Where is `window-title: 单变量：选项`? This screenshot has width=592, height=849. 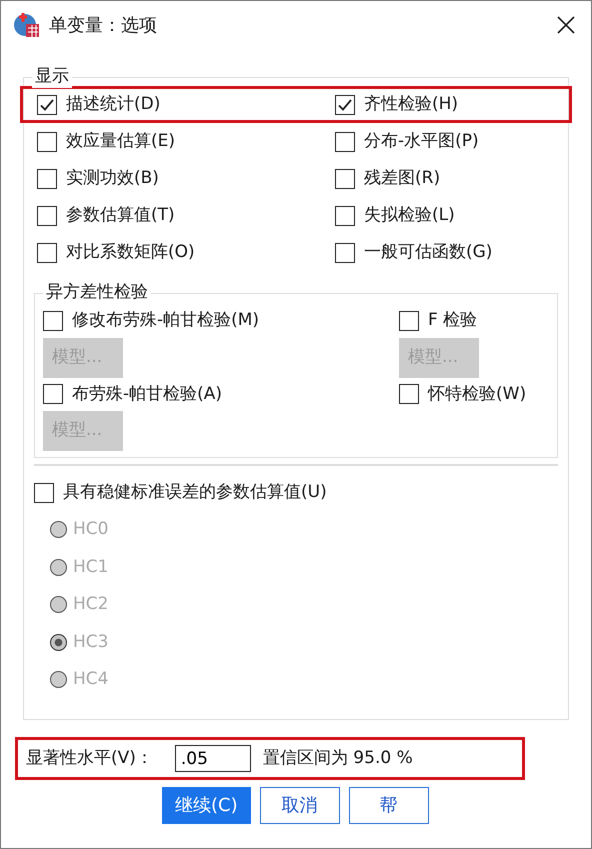
window-title: 单变量：选项 is located at coordinates (103, 26).